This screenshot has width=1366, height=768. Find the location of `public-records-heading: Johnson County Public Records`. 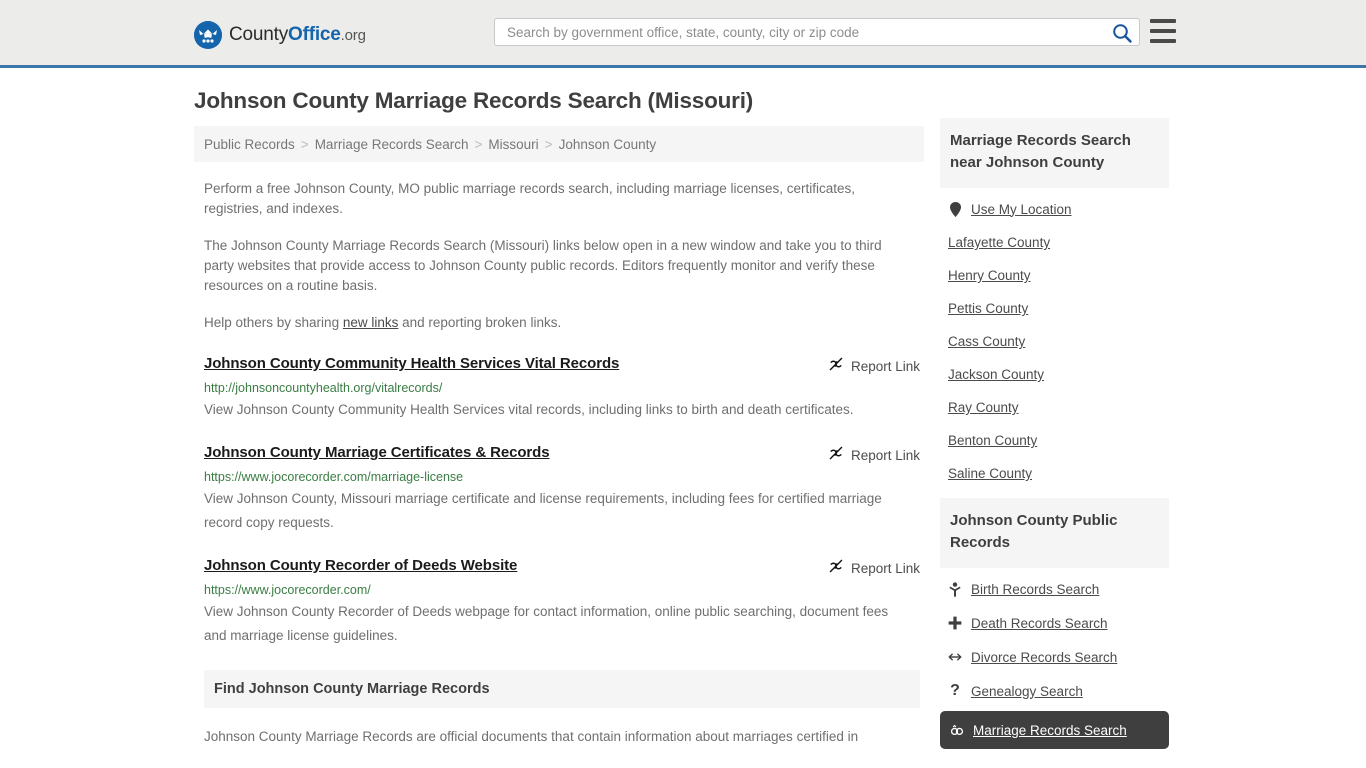

public-records-heading: Johnson County Public Records is located at coordinates (1034, 531).